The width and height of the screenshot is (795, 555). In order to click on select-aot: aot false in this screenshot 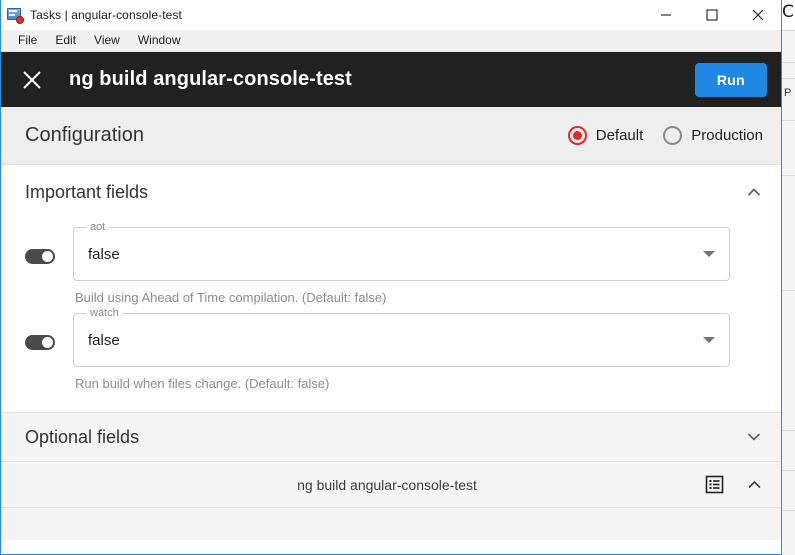, I will do `click(401, 251)`.